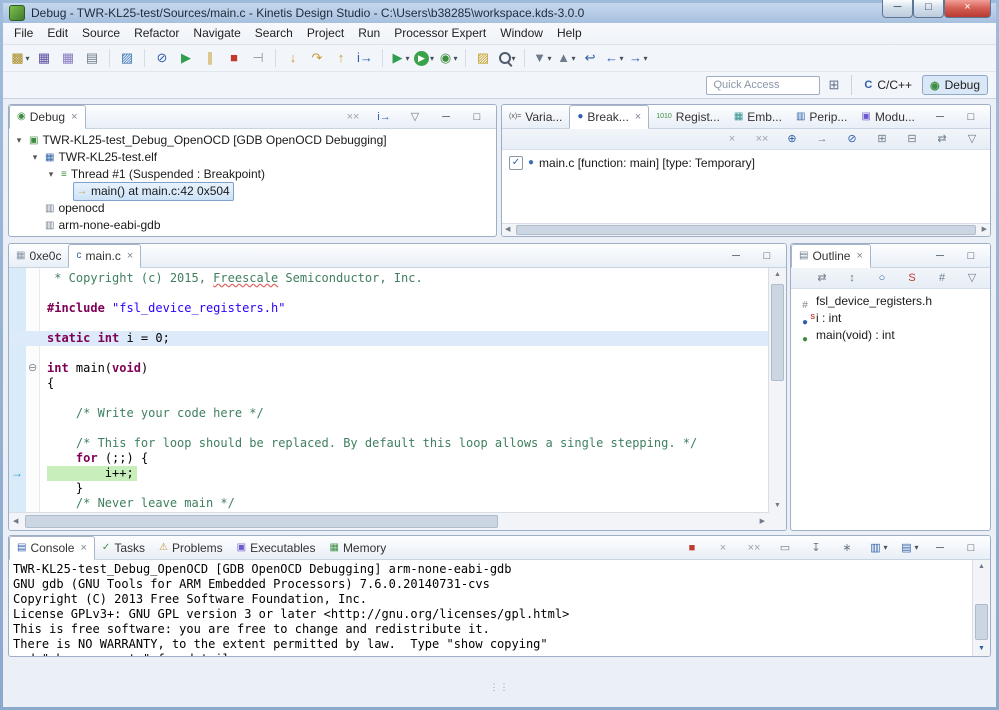 The width and height of the screenshot is (999, 710). Describe the element at coordinates (942, 278) in the screenshot. I see `hide-non-public-icon: #` at that location.